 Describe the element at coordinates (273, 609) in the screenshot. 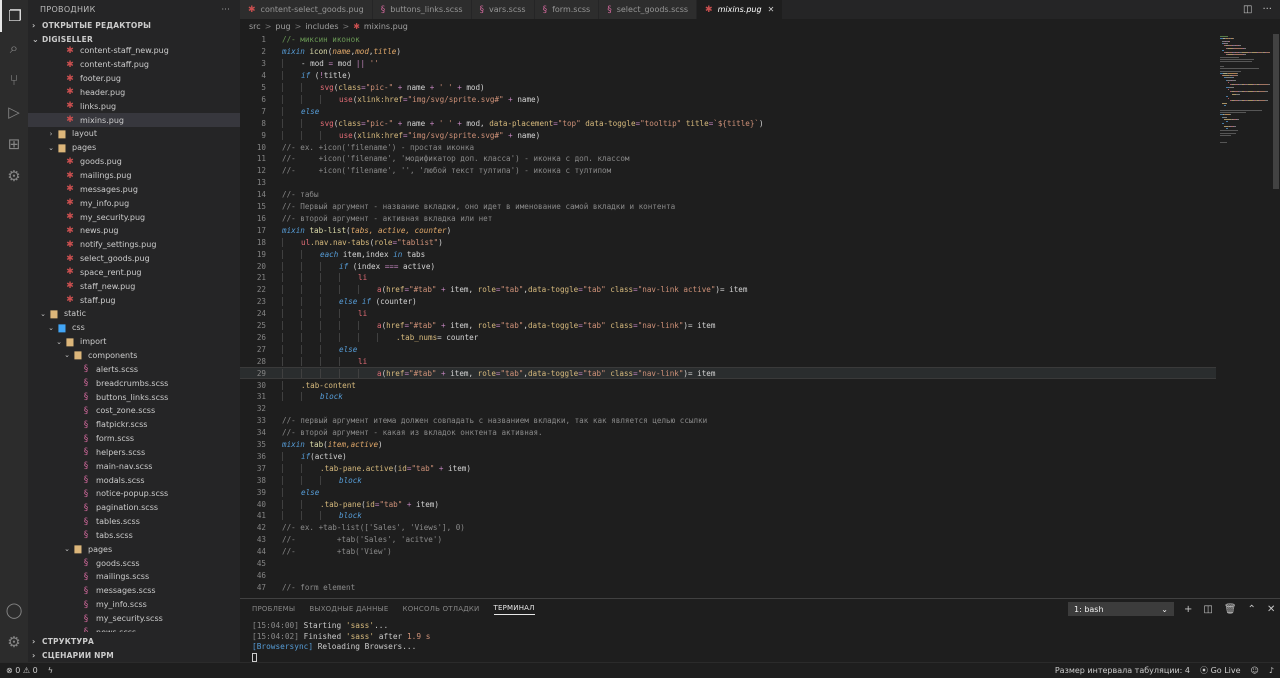

I see `panel-tab: ПРОБЛЕМЫ` at that location.